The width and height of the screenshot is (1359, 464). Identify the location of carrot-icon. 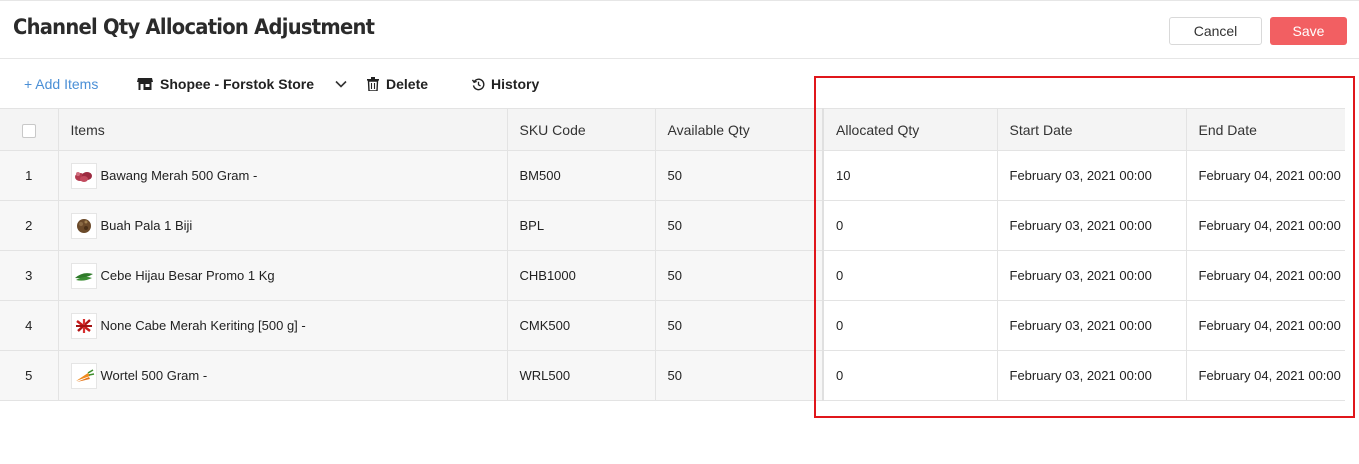
(83, 375).